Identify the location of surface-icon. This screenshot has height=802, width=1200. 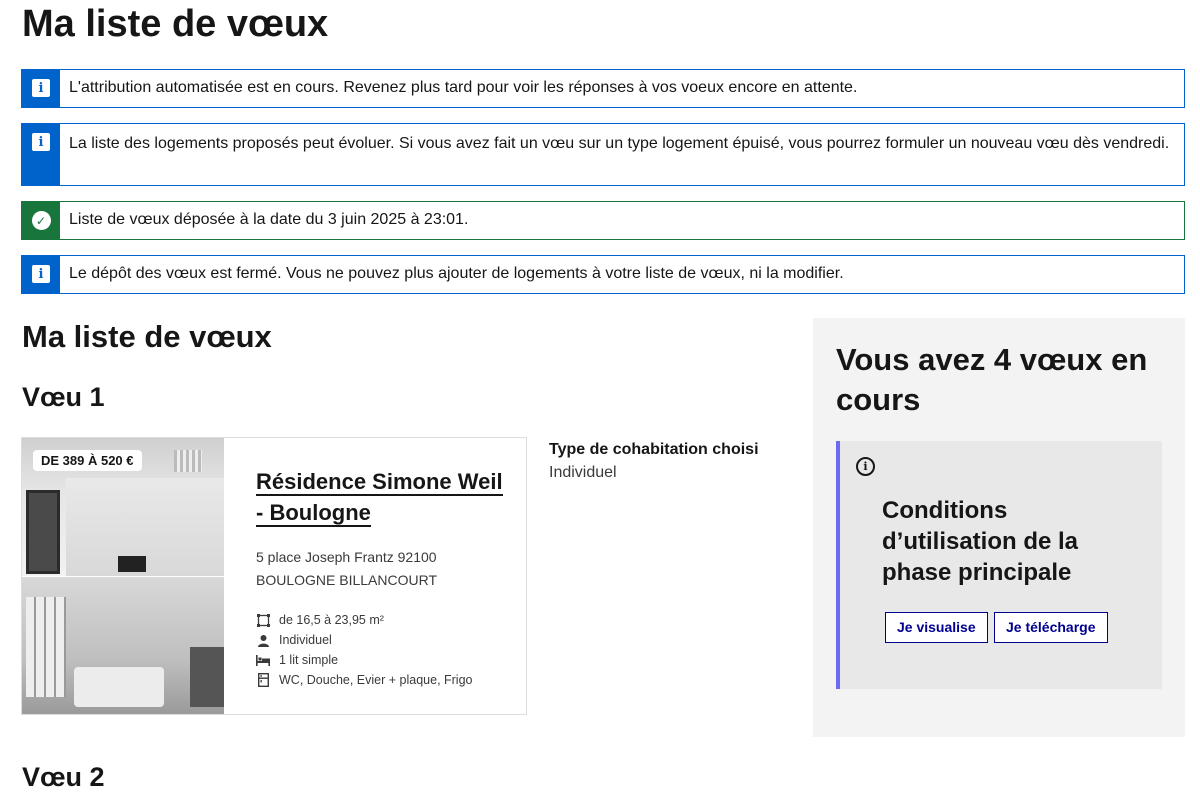
(263, 620).